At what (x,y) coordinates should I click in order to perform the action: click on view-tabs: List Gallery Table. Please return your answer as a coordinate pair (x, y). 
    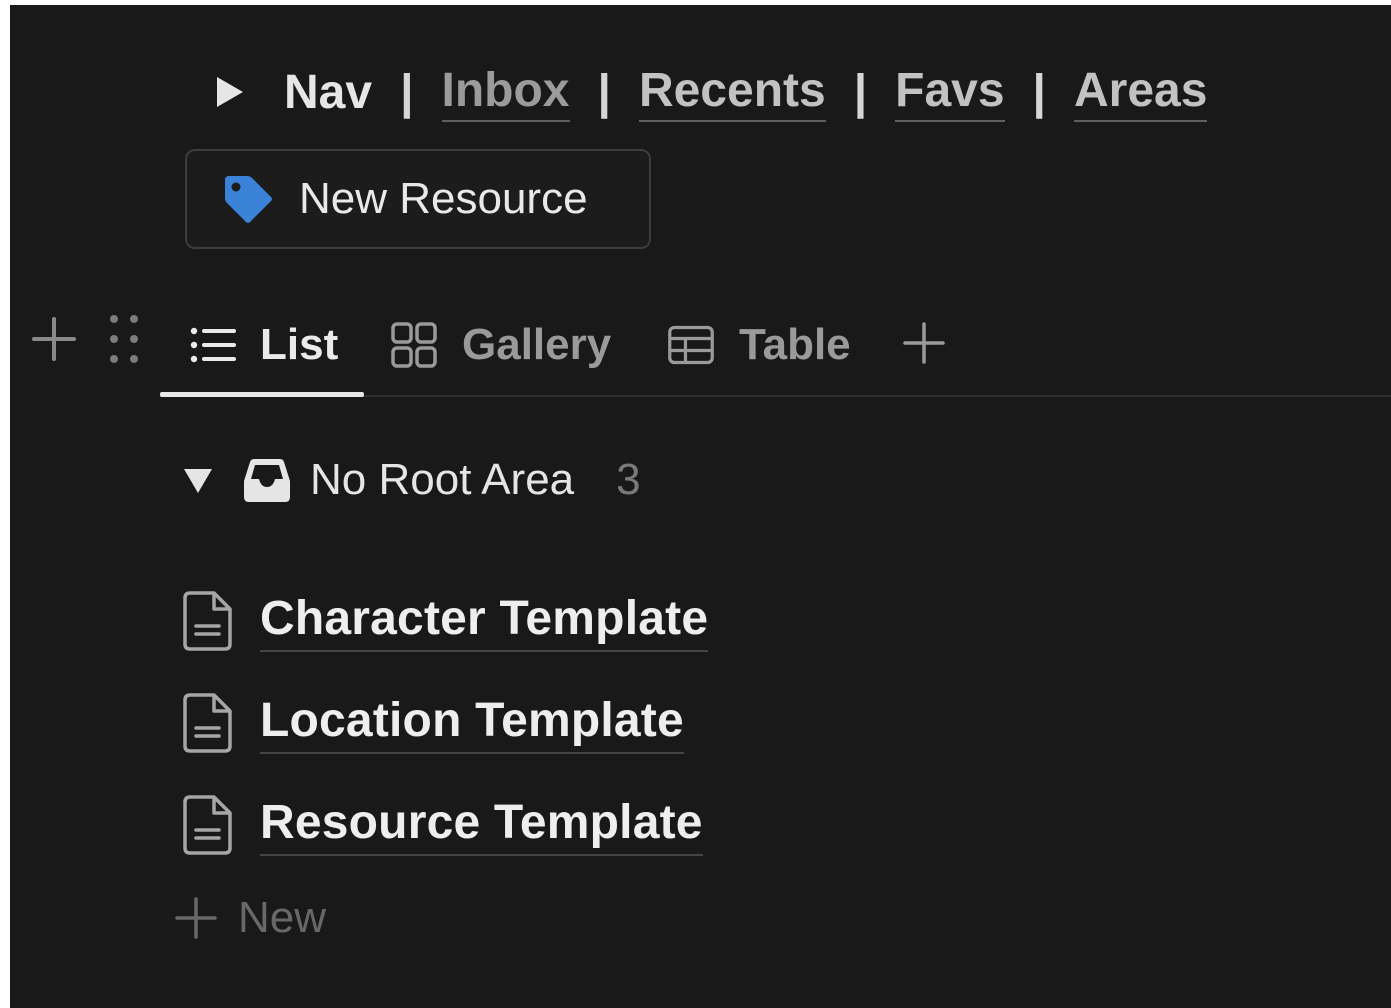
    Looking at the image, I should click on (700, 346).